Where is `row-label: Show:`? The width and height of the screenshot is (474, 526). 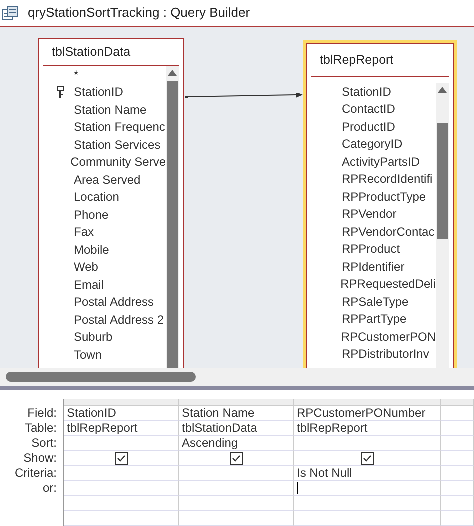 row-label: Show: is located at coordinates (40, 458).